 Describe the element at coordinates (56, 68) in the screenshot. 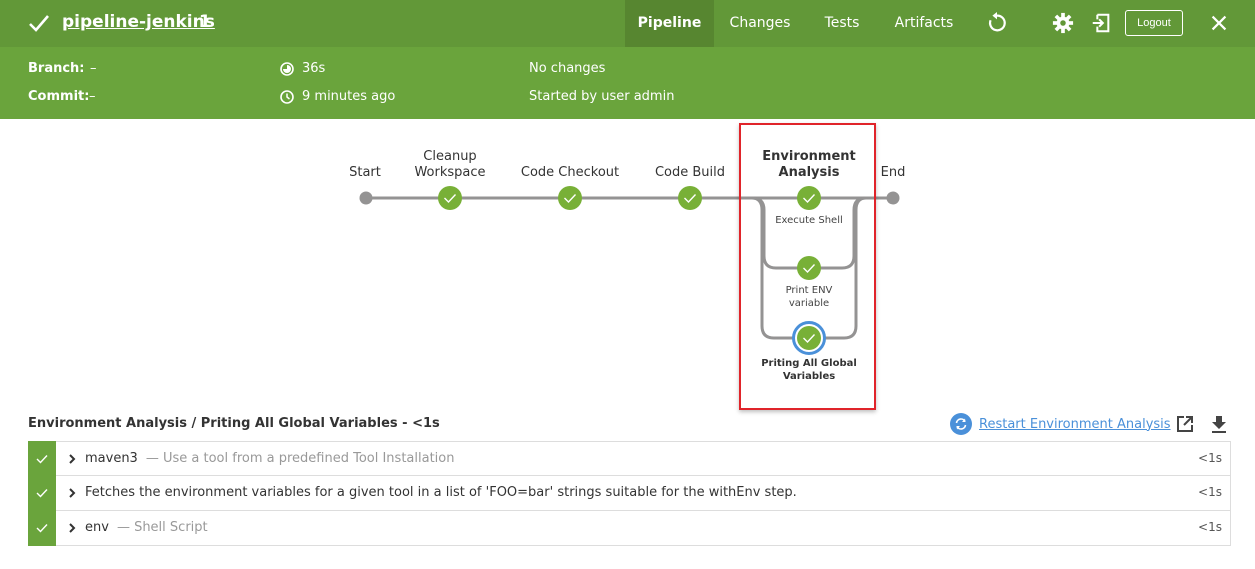

I see `branch-label: Branch:` at that location.